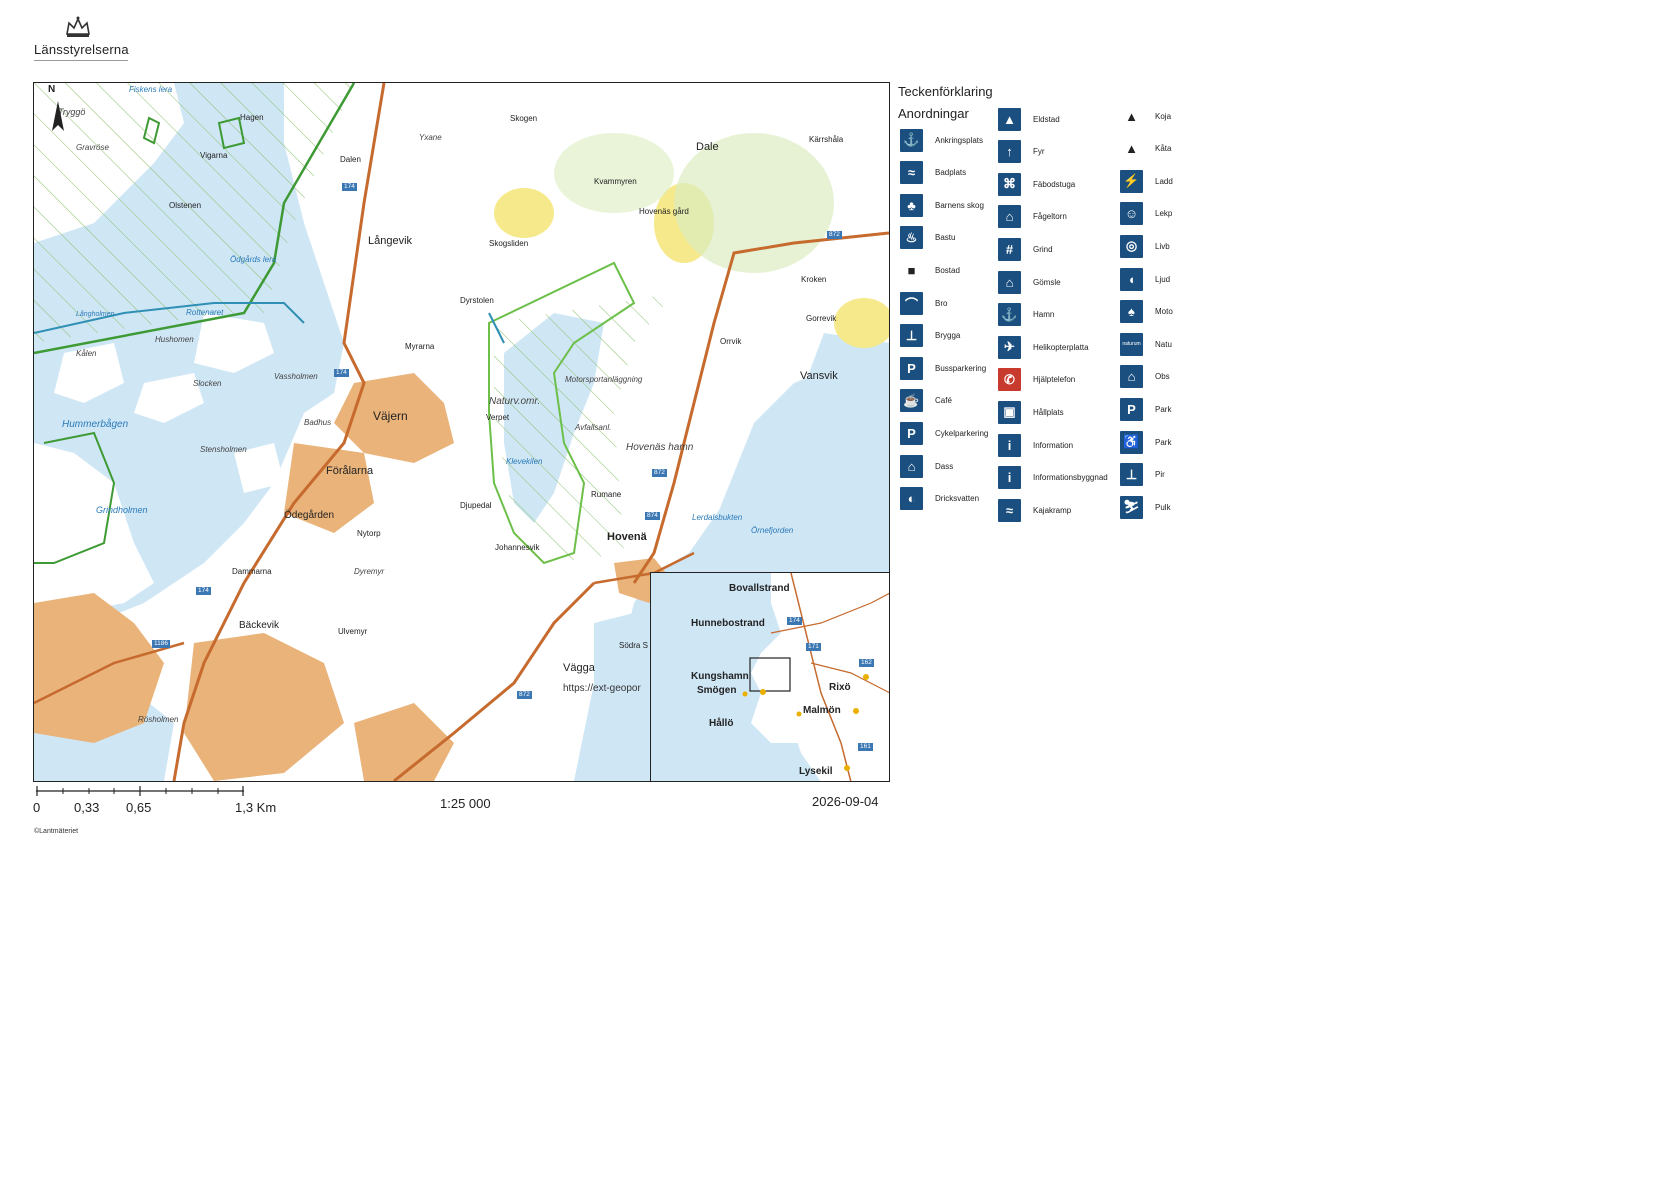  Describe the element at coordinates (602, 688) in the screenshot. I see `url-fragment: https://ext-geopor` at that location.